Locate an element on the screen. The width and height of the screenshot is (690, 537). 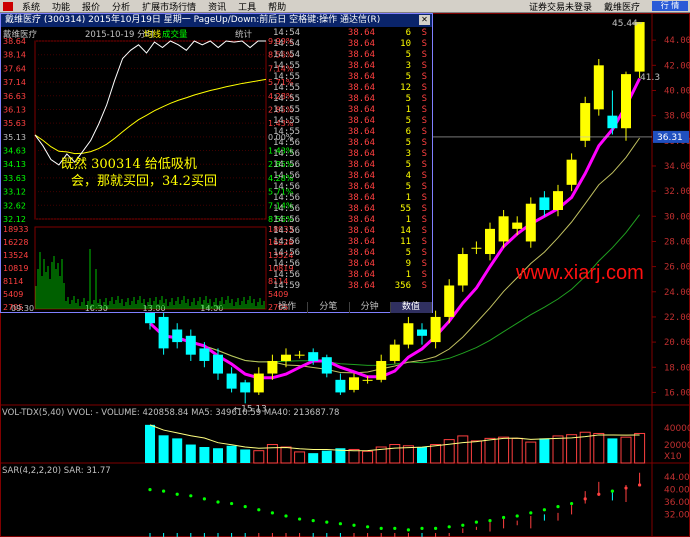
trade-row: 14:55 38.64 1 S is located at coordinates (351, 110).